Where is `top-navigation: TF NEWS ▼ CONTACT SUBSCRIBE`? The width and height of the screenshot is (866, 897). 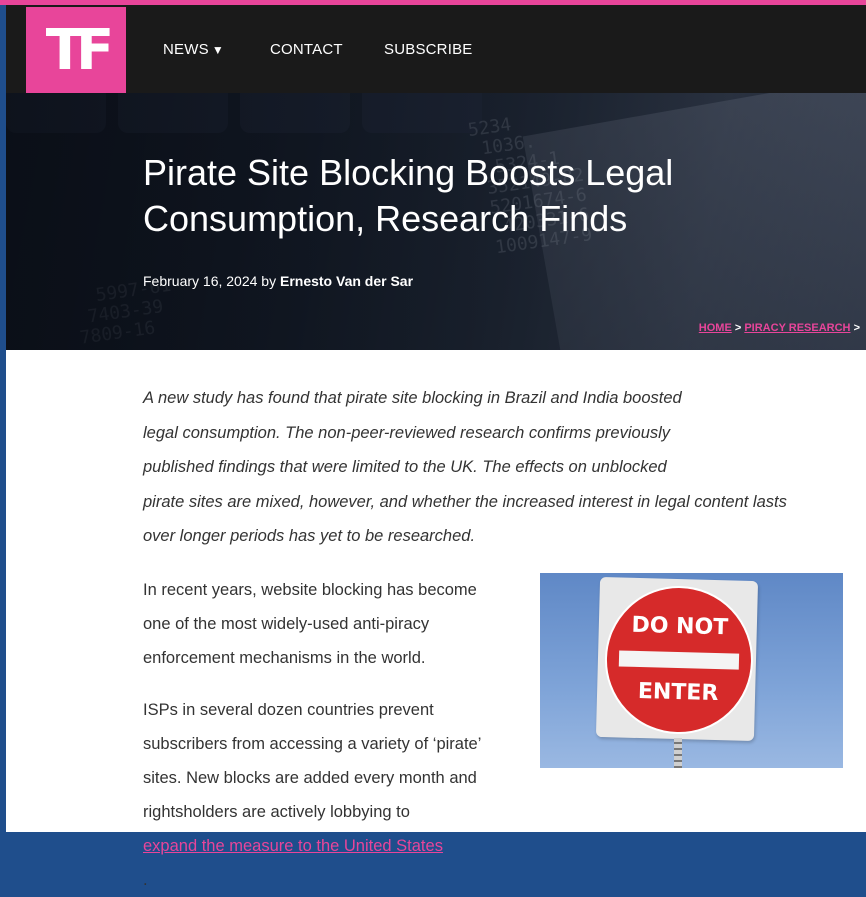
top-navigation: TF NEWS ▼ CONTACT SUBSCRIBE is located at coordinates (436, 49).